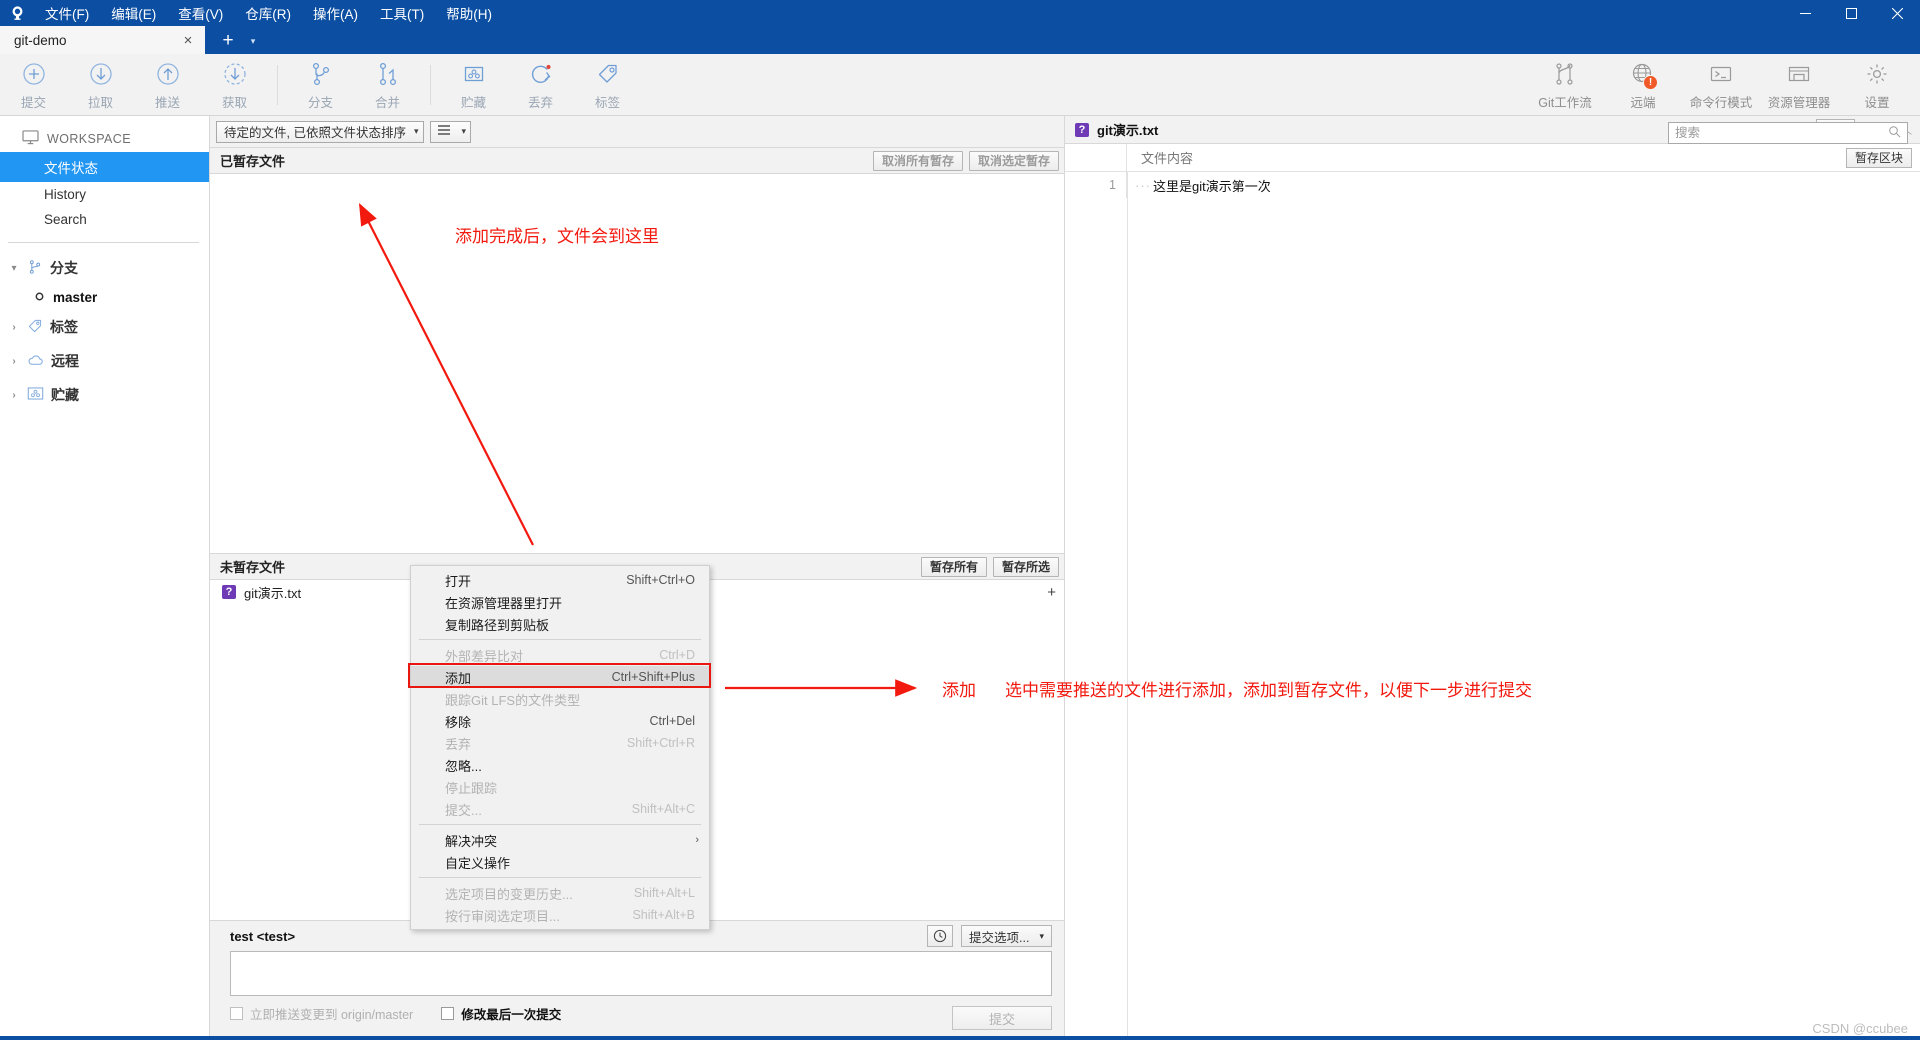 This screenshot has width=1920, height=1040. What do you see at coordinates (608, 74) in the screenshot?
I see `tag-icon` at bounding box center [608, 74].